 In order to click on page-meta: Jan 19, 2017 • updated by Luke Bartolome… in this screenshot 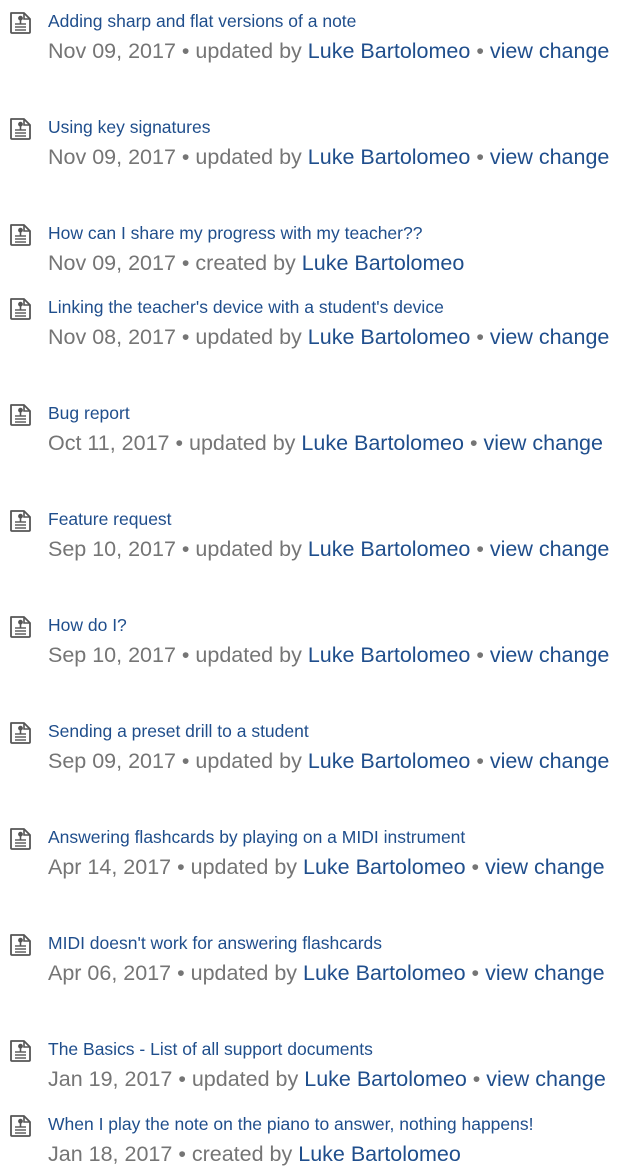, I will do `click(335, 1079)`.